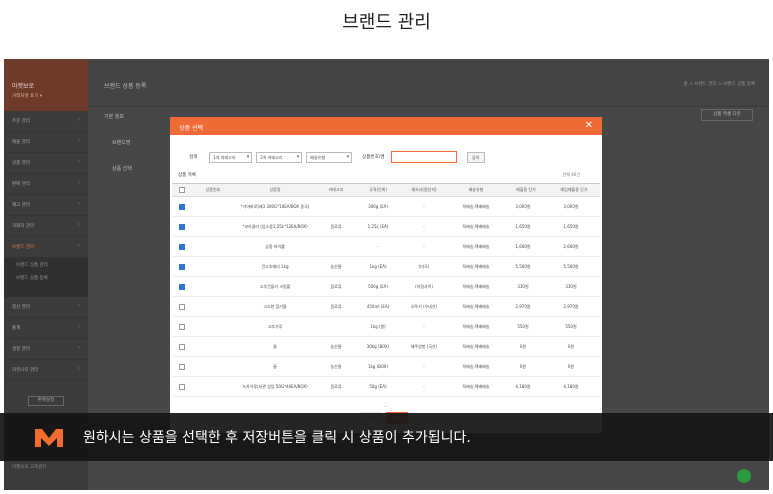 The height and width of the screenshot is (494, 773). Describe the element at coordinates (46, 264) in the screenshot. I see `sidebar-subitem-brand-products: 브랜드 상품 관리` at that location.